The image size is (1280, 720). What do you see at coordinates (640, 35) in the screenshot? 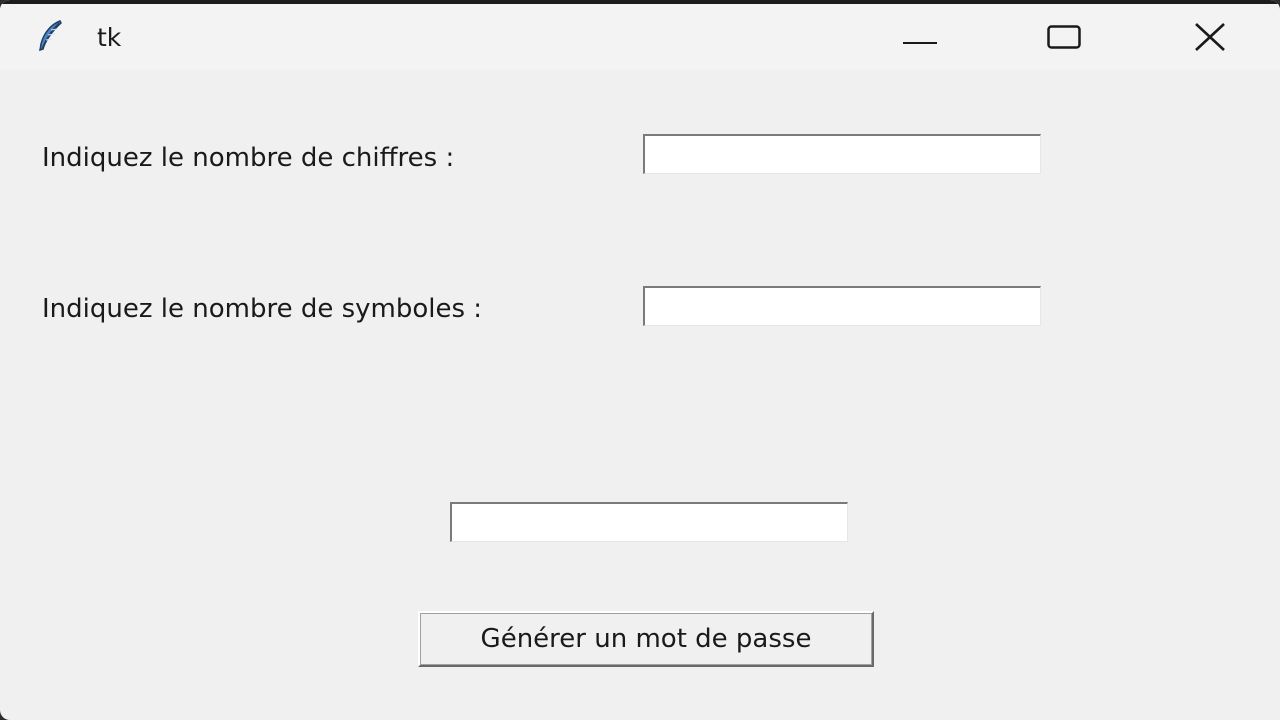
I see `title-bar: tk` at bounding box center [640, 35].